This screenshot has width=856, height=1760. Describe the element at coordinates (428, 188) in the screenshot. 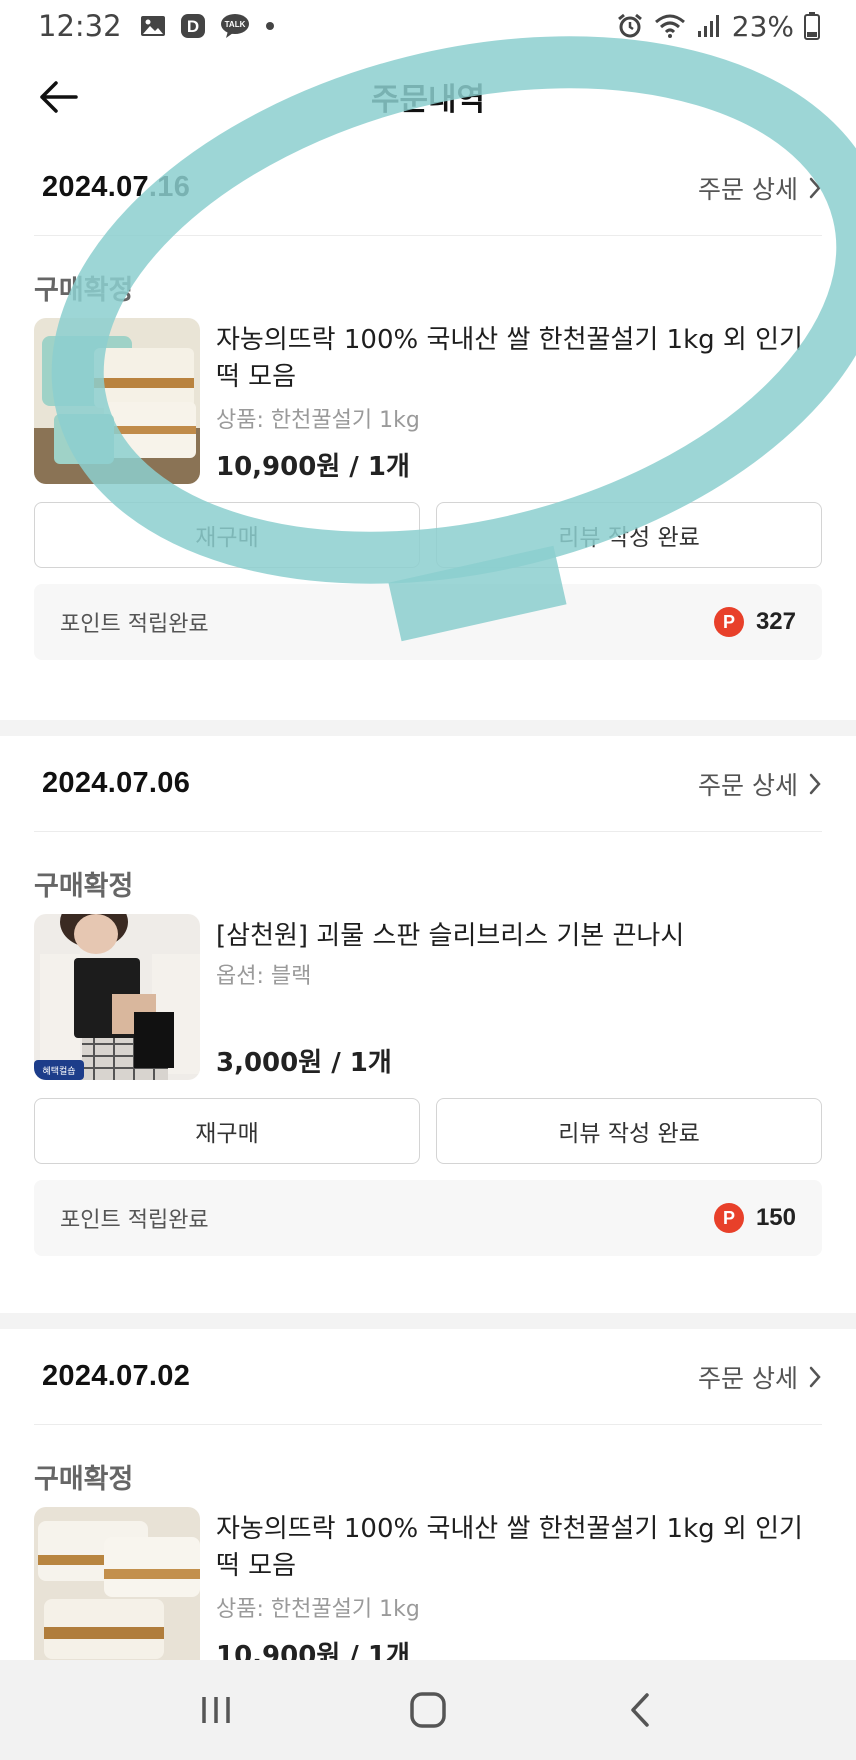

I see `order-header: 2024.07.16 주문 상세` at that location.